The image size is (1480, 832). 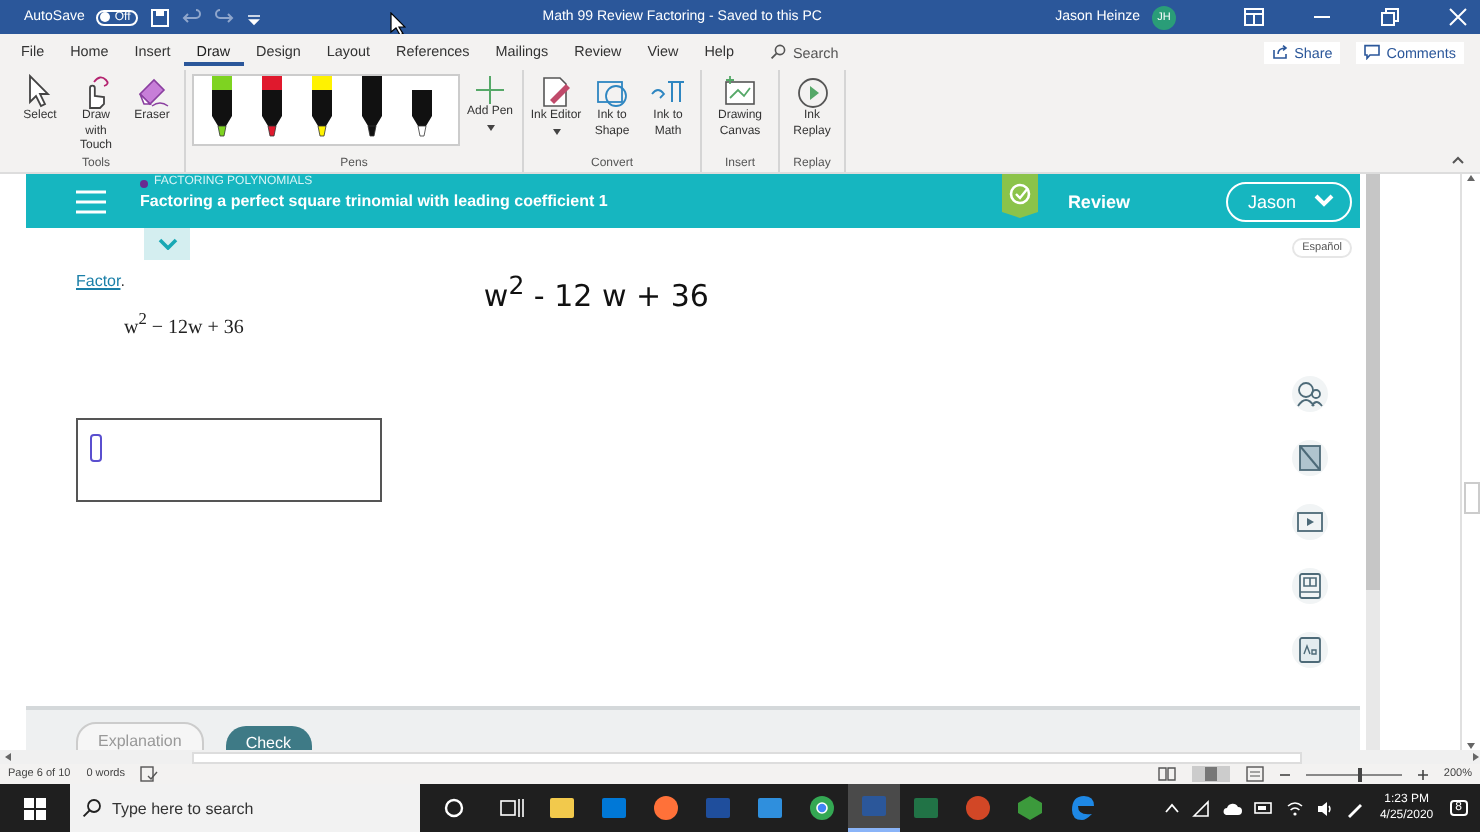 I want to click on review-badge-icon, so click(x=1019, y=195).